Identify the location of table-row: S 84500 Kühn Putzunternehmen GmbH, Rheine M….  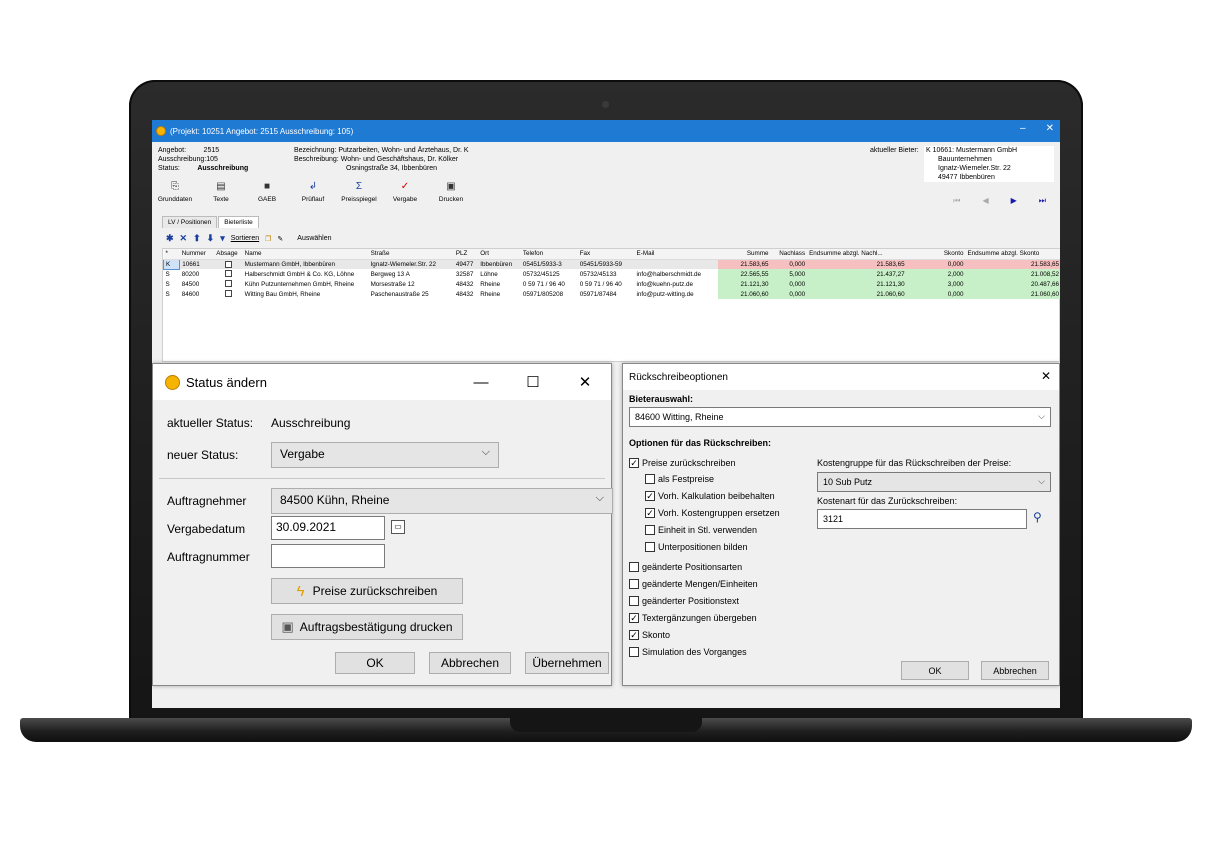
(612, 284).